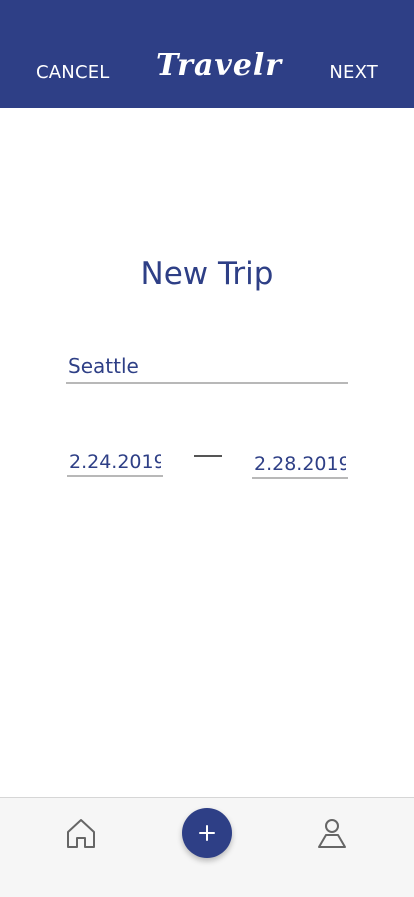 The image size is (414, 897). I want to click on home-icon, so click(81, 833).